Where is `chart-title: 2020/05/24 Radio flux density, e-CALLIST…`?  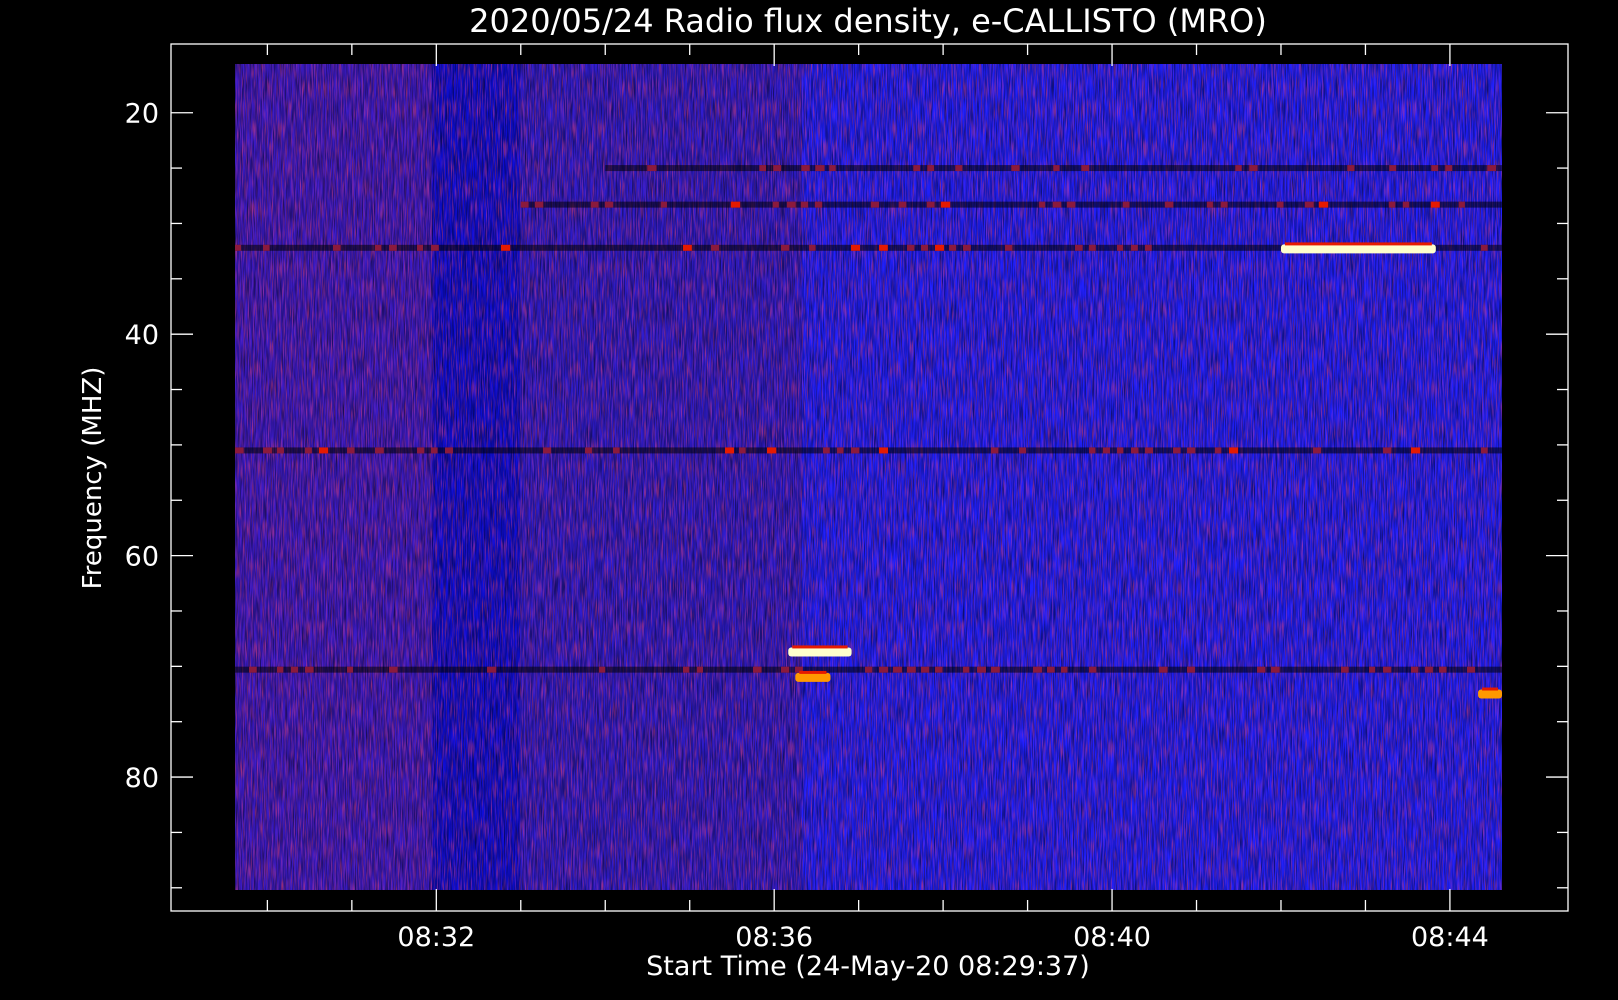 chart-title: 2020/05/24 Radio flux density, e-CALLIST… is located at coordinates (868, 21).